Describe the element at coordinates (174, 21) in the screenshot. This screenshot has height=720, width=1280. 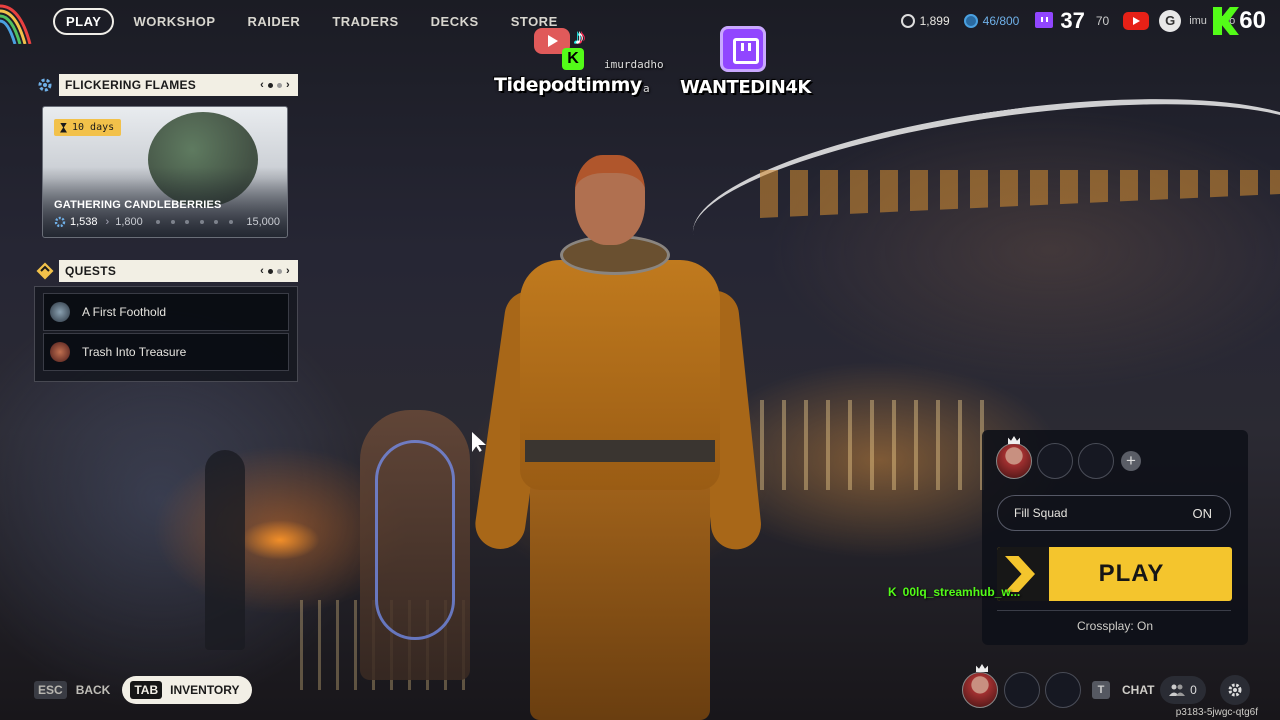
I see `nav-tab-workshop: WORKSHOP` at that location.